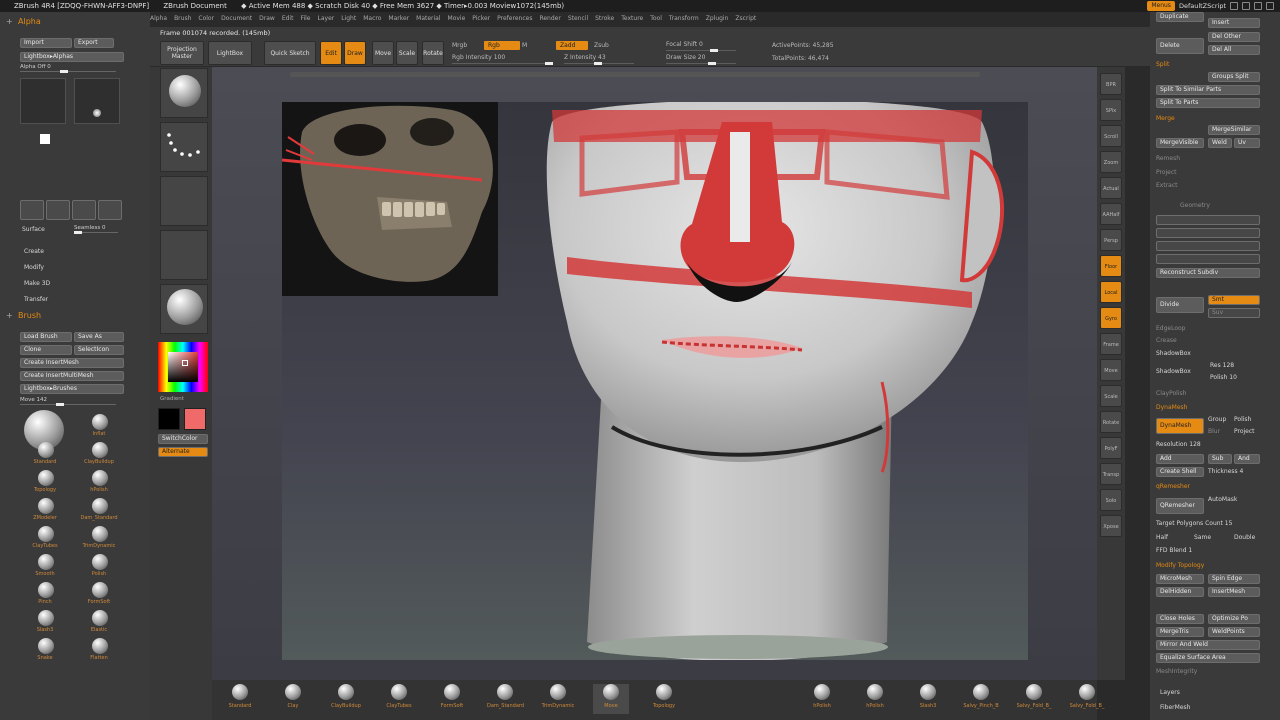 This screenshot has height=720, width=1280. I want to click on menu-document: Document, so click(236, 21).